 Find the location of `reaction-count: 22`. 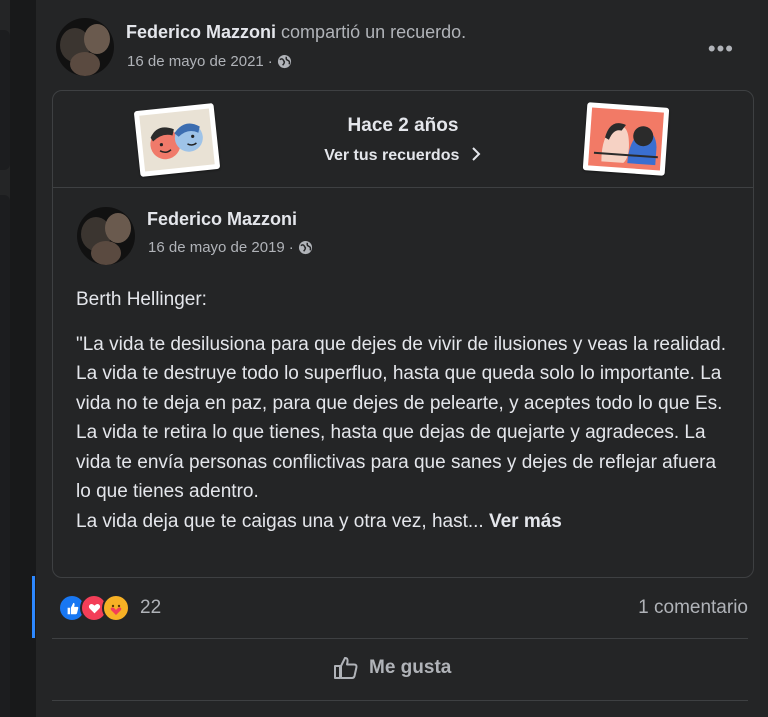

reaction-count: 22 is located at coordinates (151, 607).